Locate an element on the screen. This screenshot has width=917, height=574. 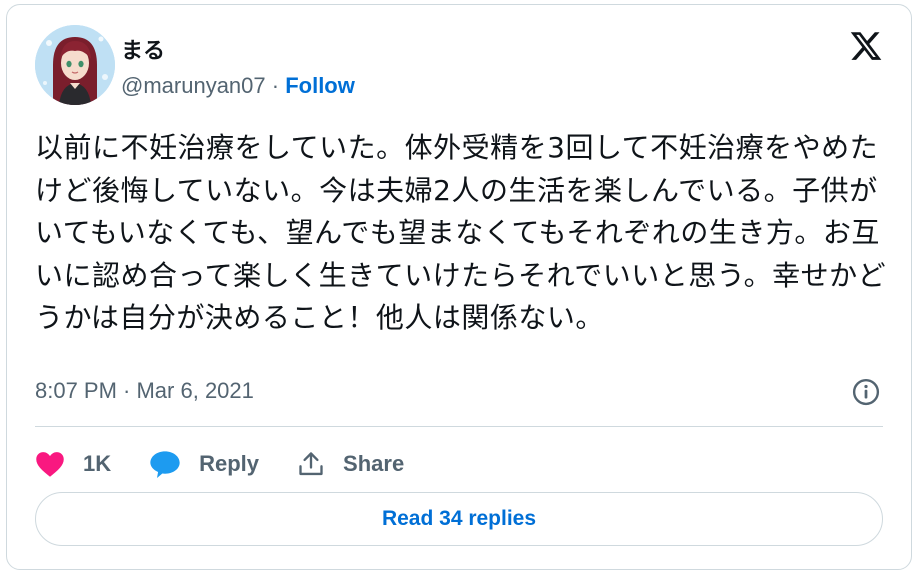
action-bar: 1K Reply Share is located at coordinates (238, 464).